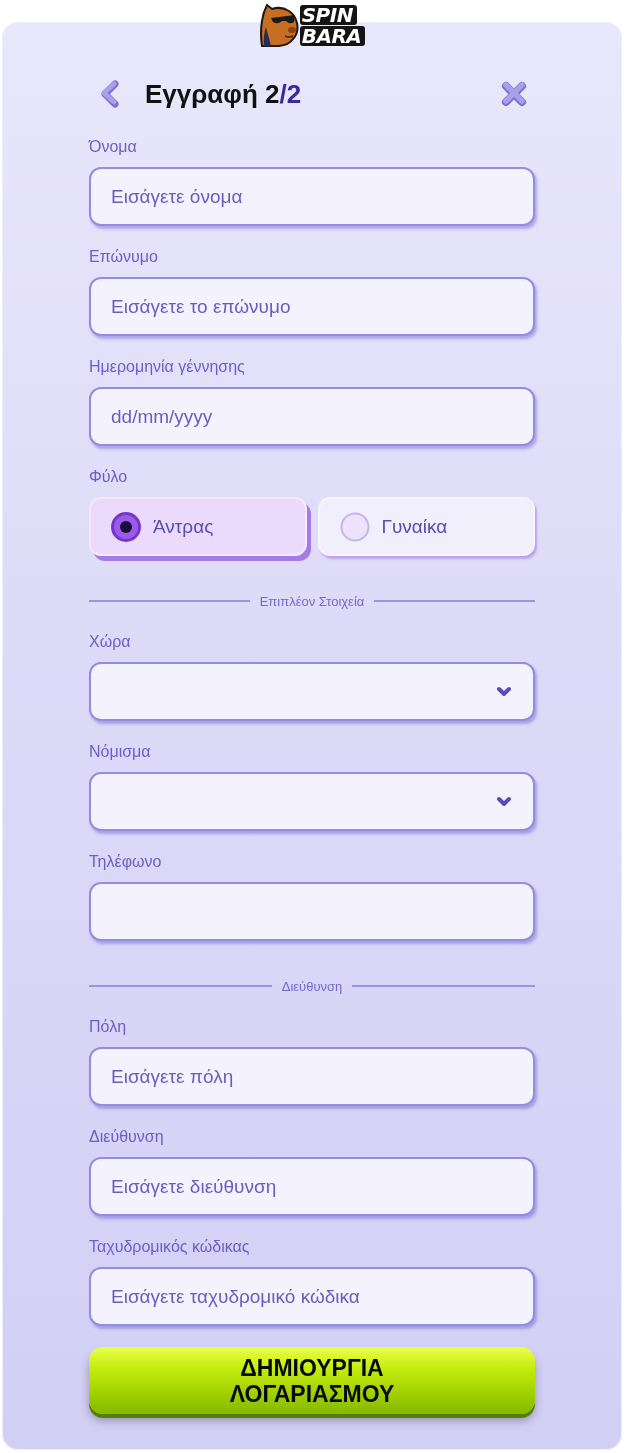 This screenshot has height=1453, width=624. What do you see at coordinates (312, 986) in the screenshot?
I see `section-heading: Διεύθυνση` at bounding box center [312, 986].